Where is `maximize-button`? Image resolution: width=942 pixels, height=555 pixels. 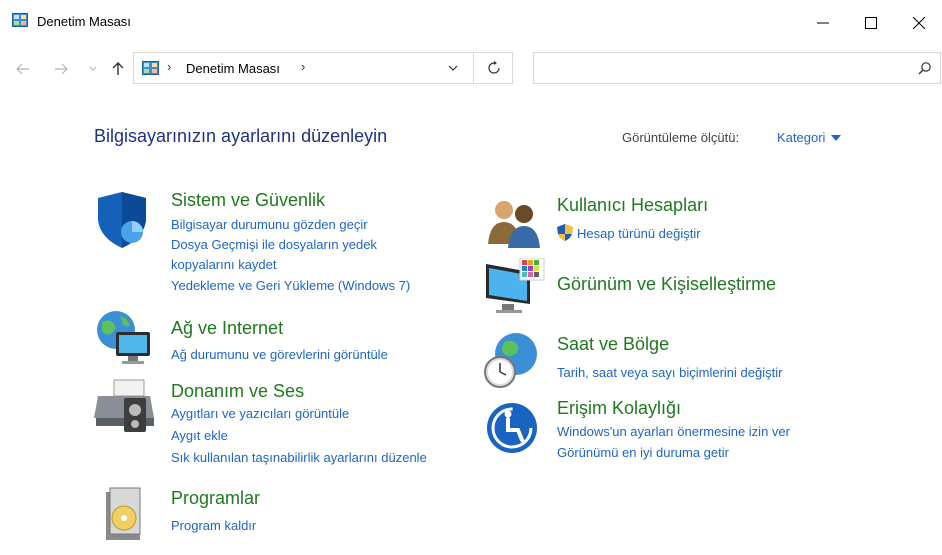 maximize-button is located at coordinates (871, 23).